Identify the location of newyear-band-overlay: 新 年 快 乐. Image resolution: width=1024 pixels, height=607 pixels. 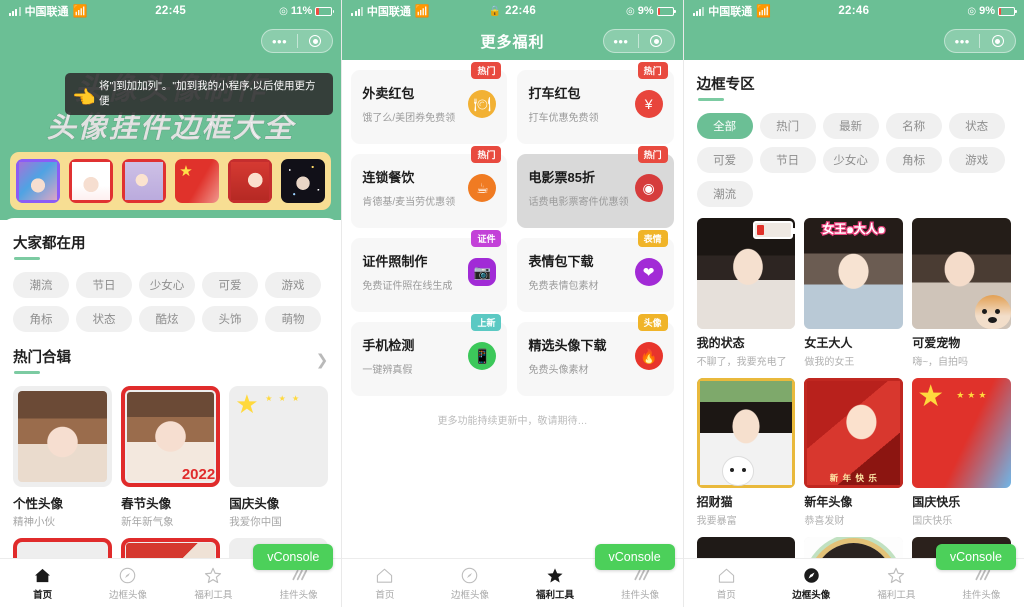
(853, 478).